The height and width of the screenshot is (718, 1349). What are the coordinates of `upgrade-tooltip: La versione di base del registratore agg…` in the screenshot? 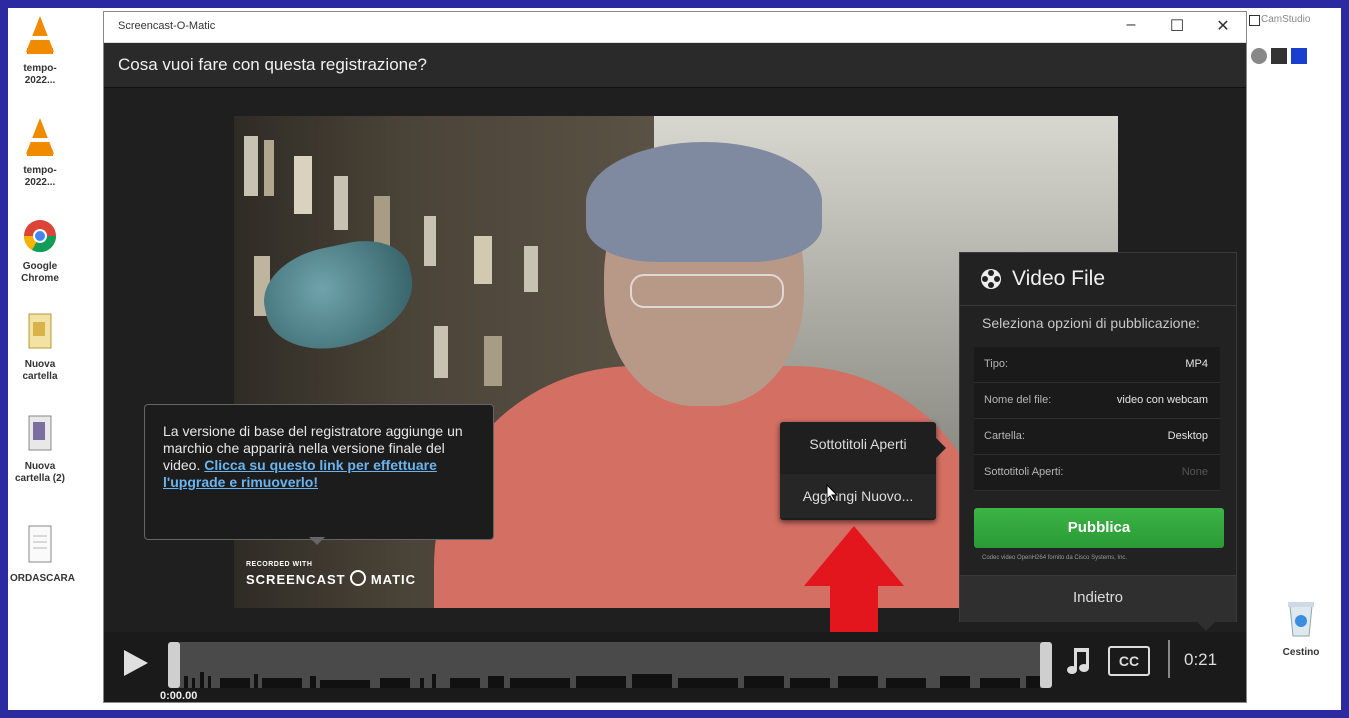 It's located at (319, 474).